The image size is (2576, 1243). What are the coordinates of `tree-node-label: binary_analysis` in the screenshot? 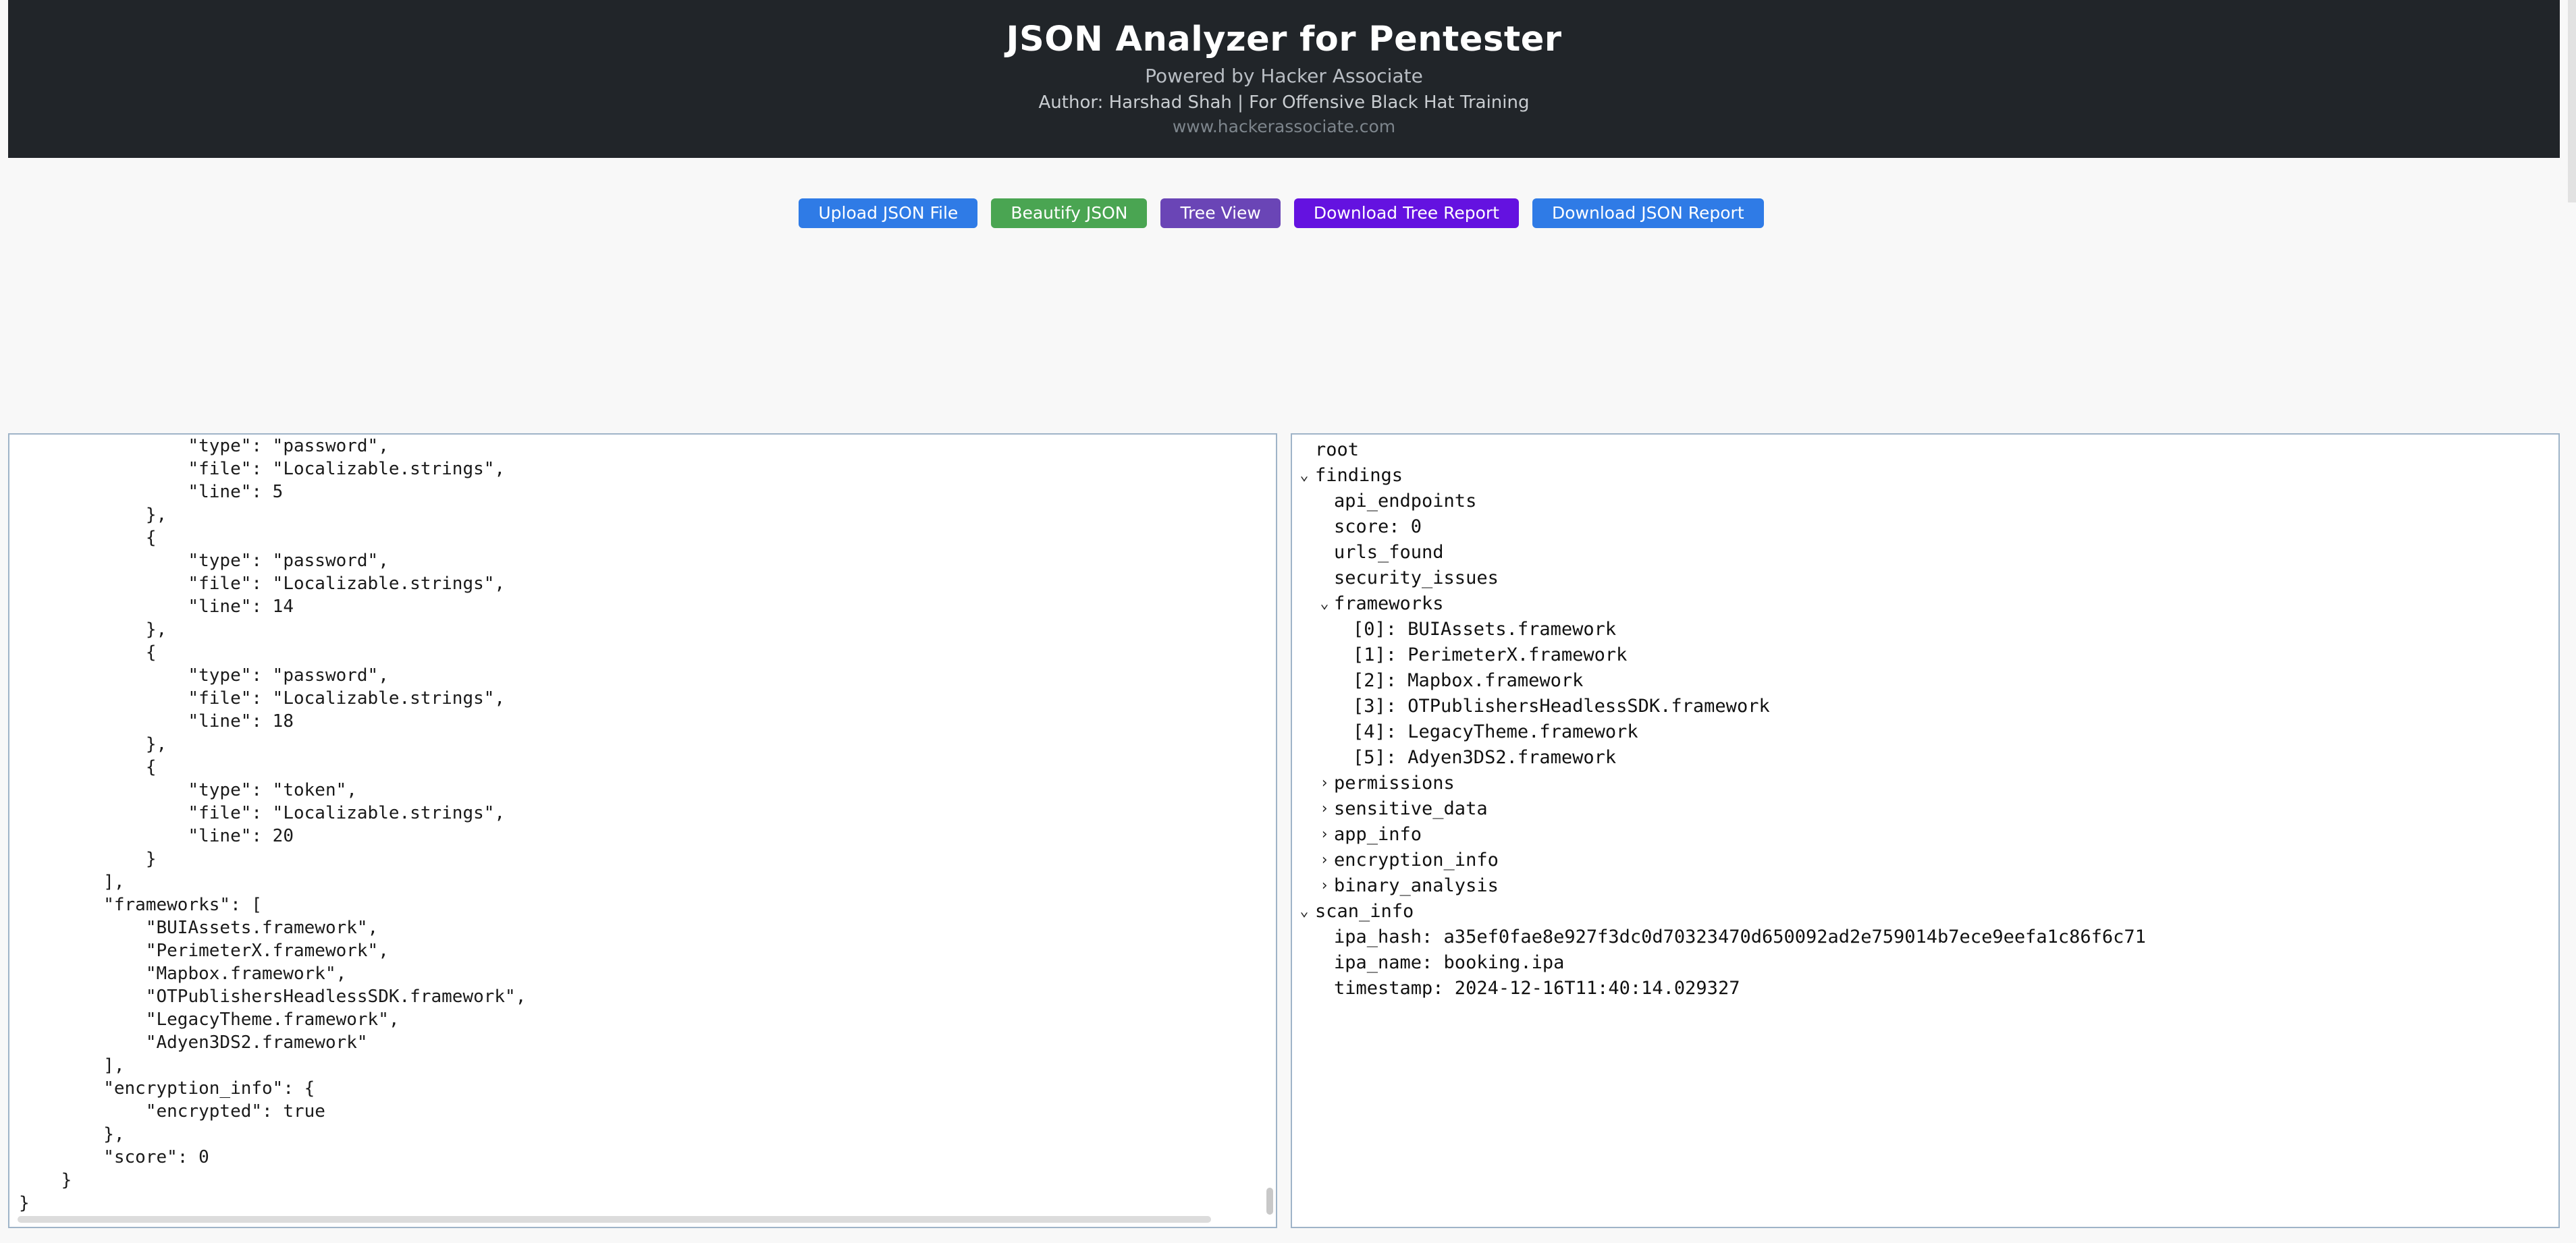 It's located at (1416, 885).